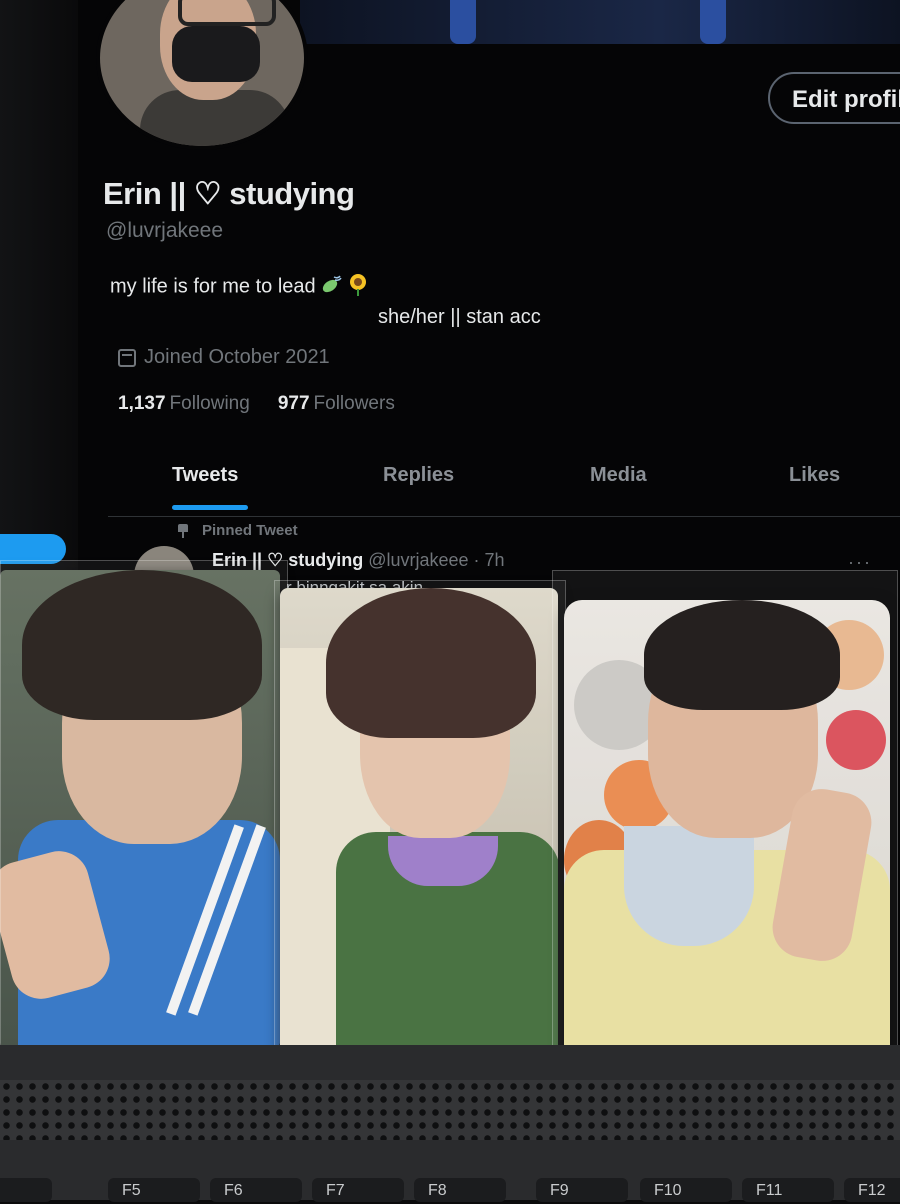 This screenshot has width=900, height=1204. Describe the element at coordinates (686, 1190) in the screenshot. I see `key-f10: F10` at that location.